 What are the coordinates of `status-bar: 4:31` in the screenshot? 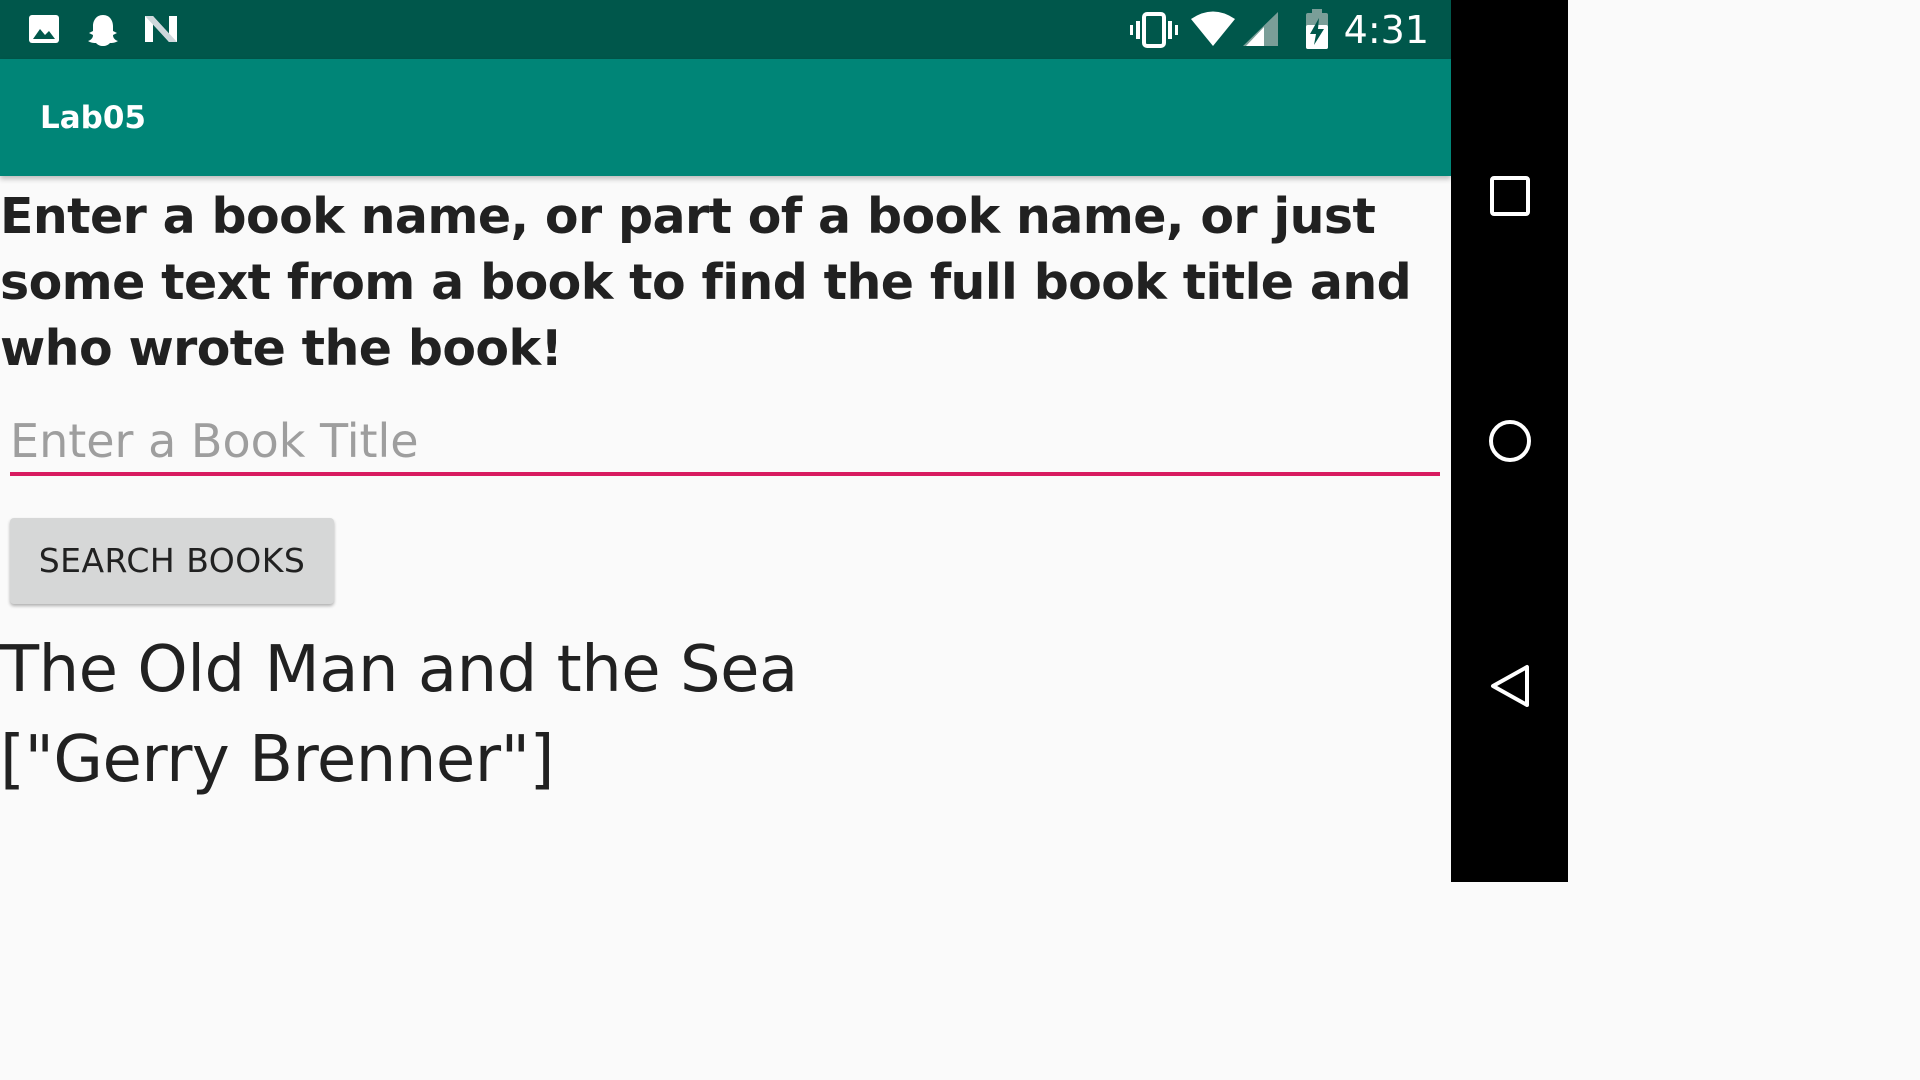 It's located at (725, 29).